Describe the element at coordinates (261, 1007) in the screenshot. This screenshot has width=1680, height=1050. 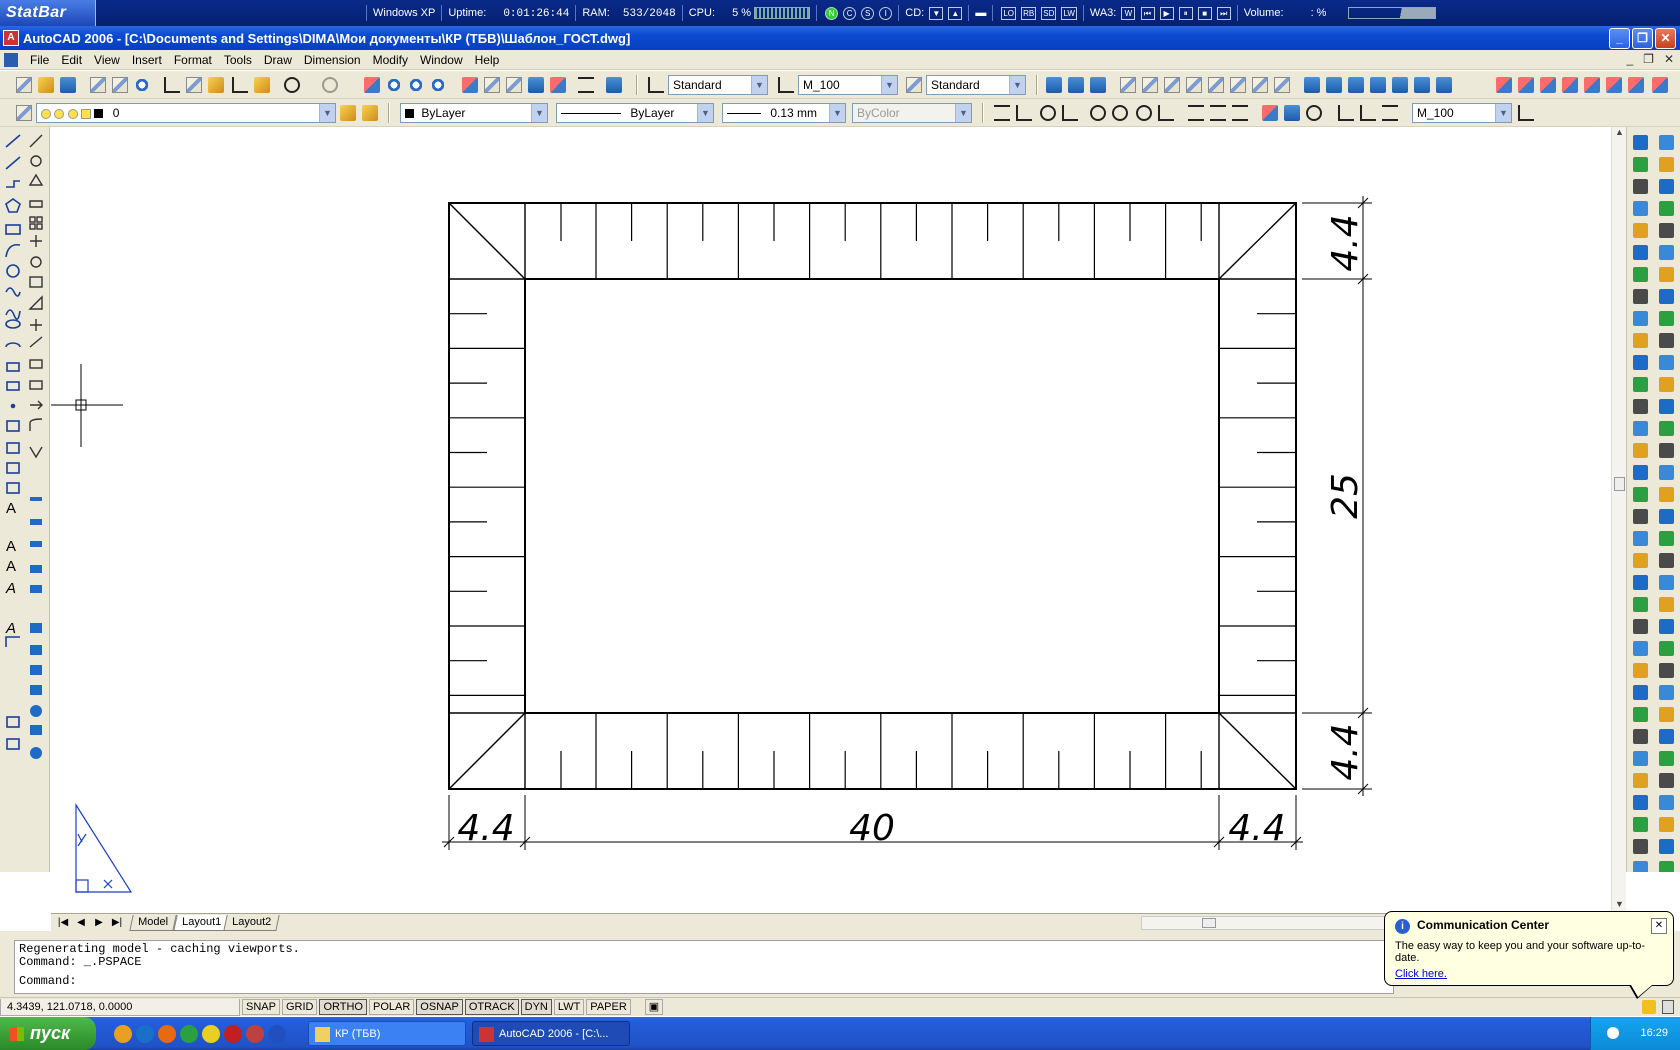
I see `snap-toggle: SNAP` at that location.